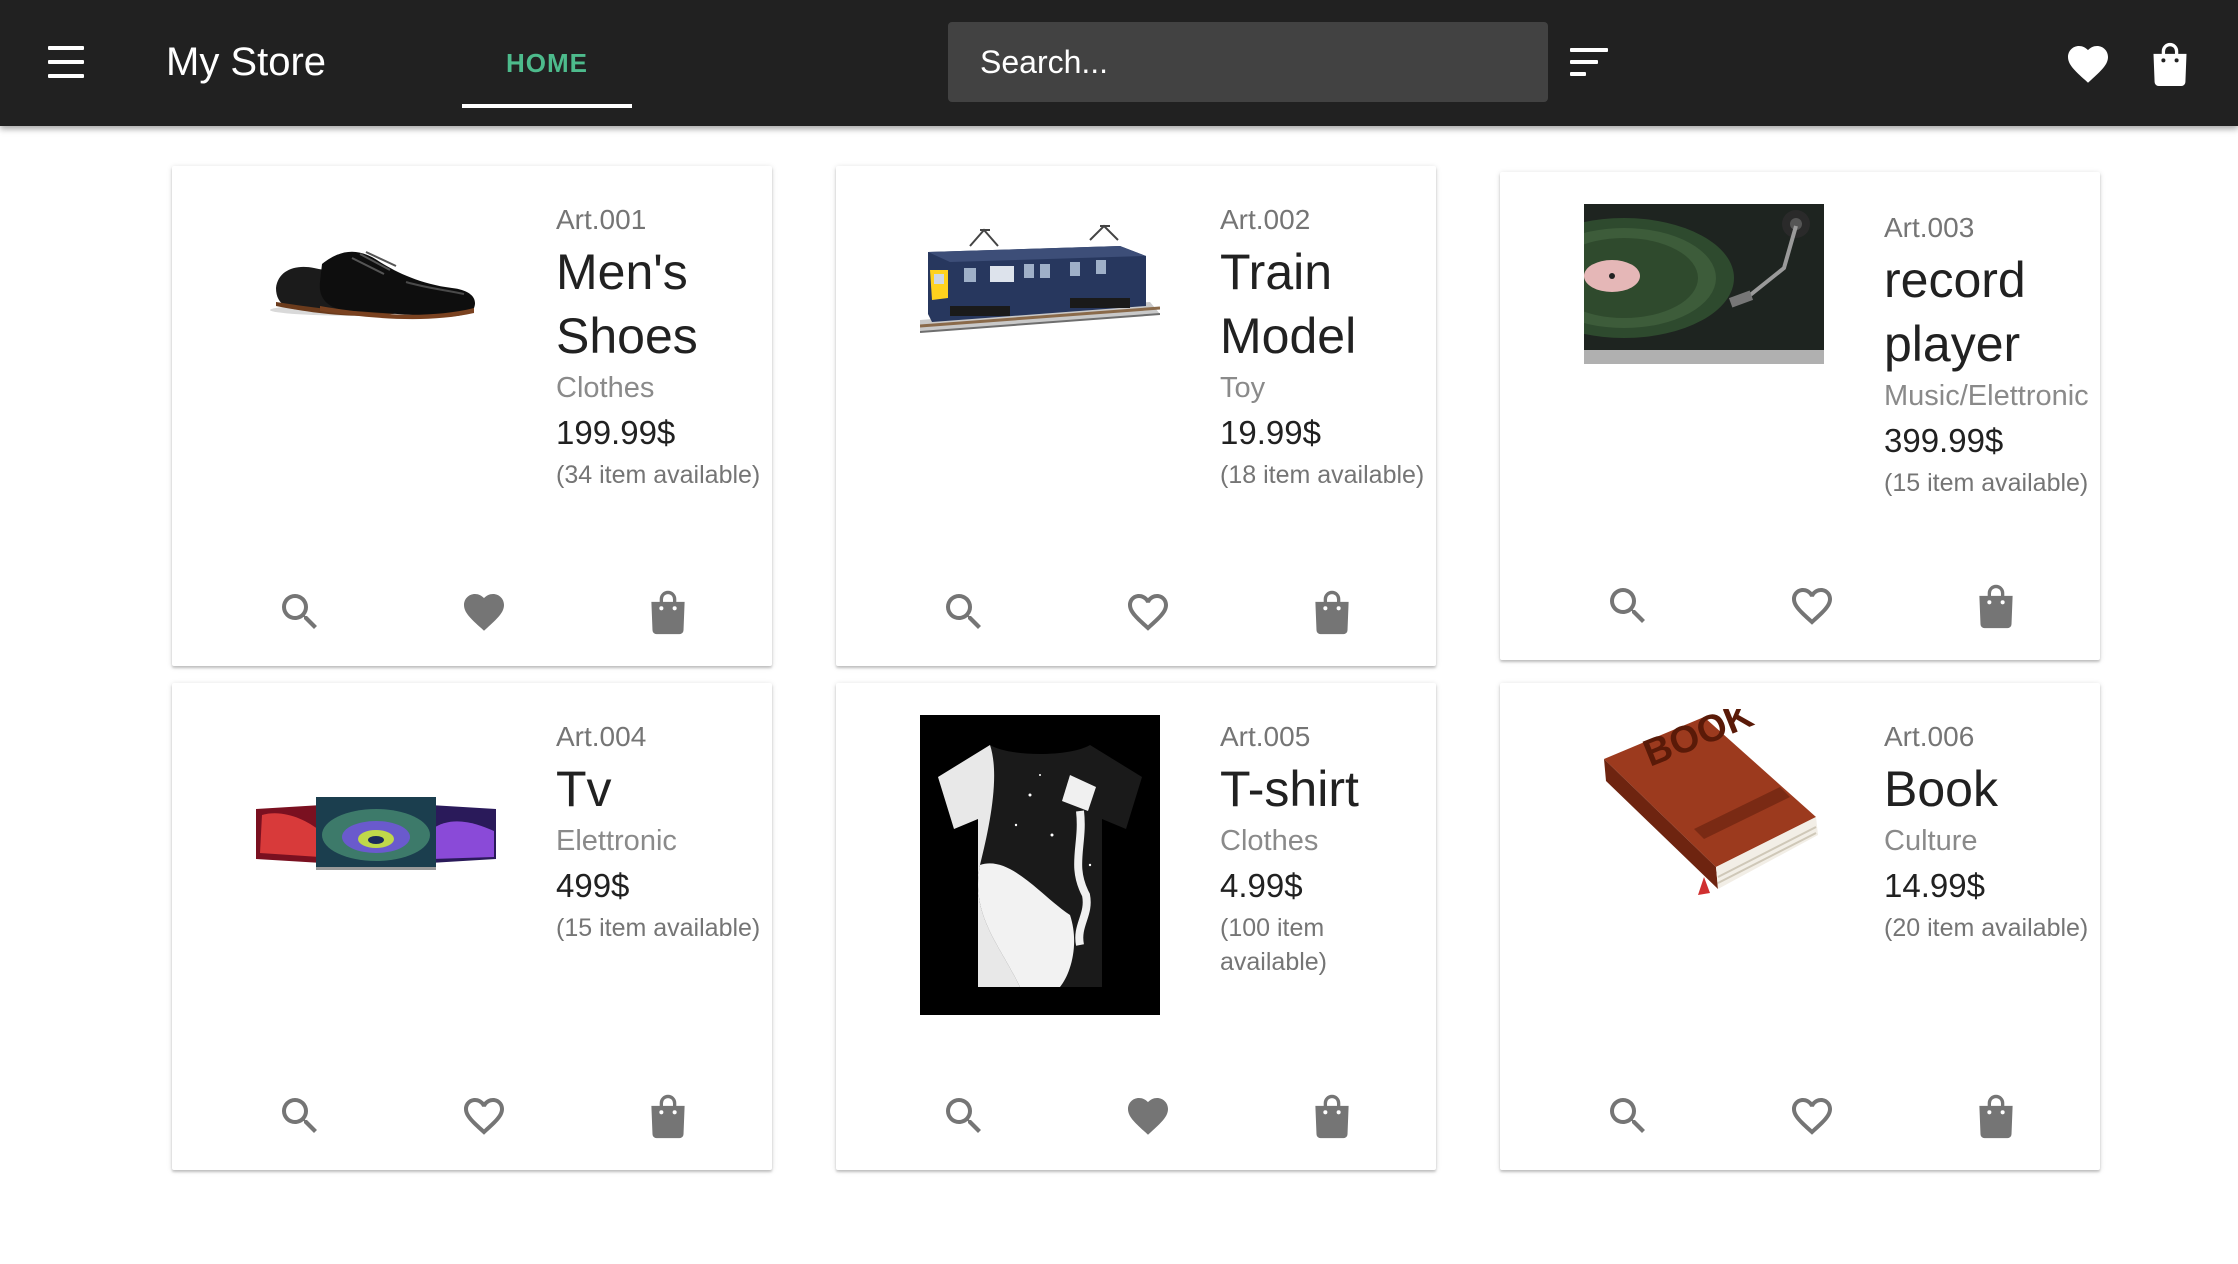 This screenshot has width=2238, height=1264. Describe the element at coordinates (658, 475) in the screenshot. I see `product-availability: (34 item available)` at that location.